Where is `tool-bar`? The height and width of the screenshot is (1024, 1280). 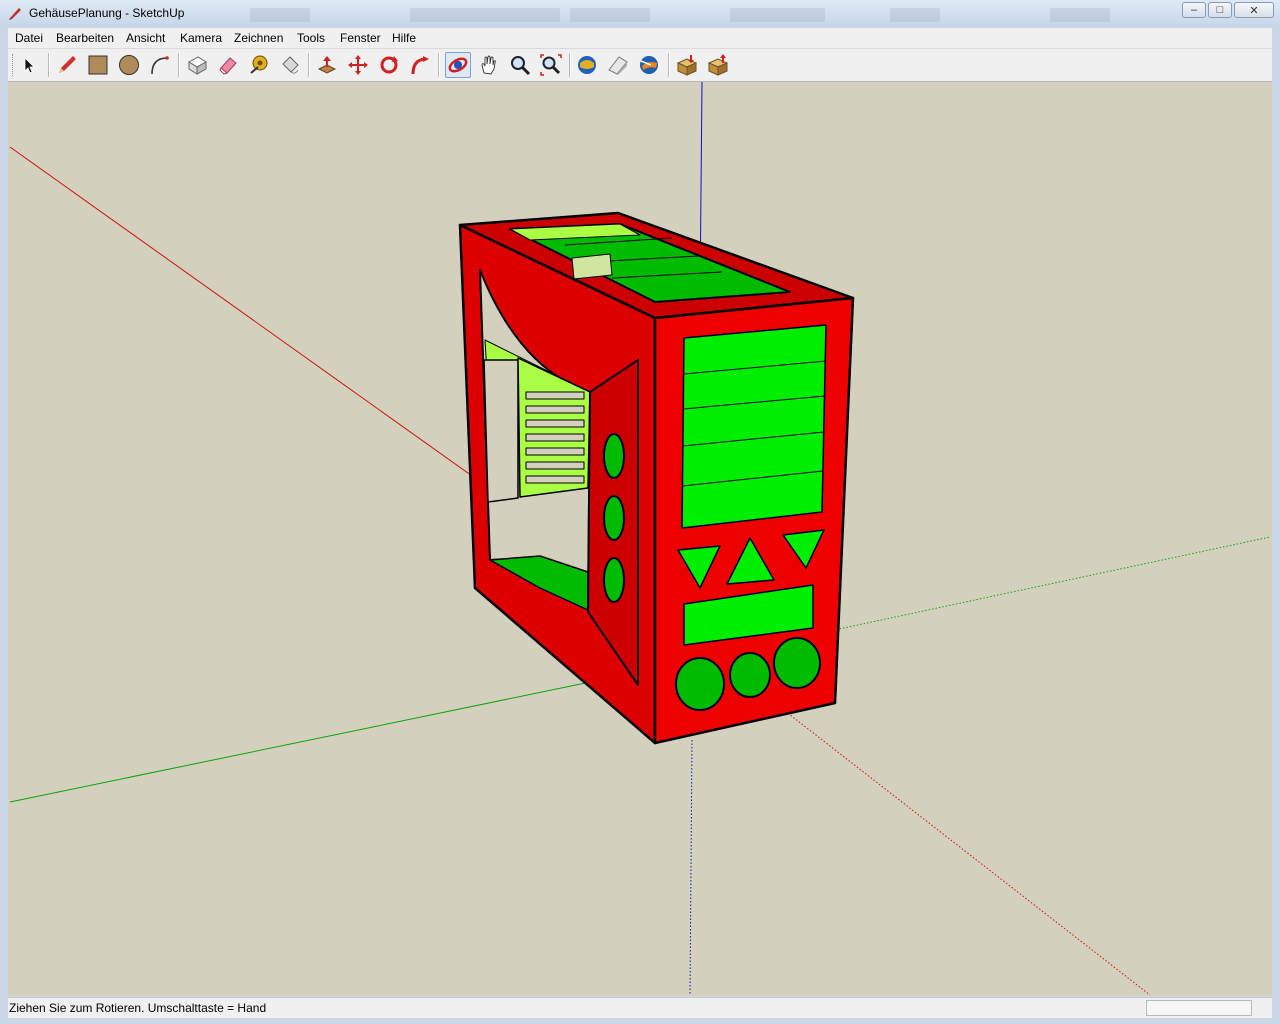 tool-bar is located at coordinates (640, 65).